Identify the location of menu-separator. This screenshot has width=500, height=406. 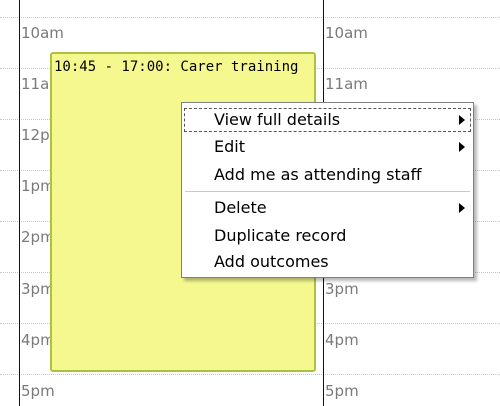
(327, 191).